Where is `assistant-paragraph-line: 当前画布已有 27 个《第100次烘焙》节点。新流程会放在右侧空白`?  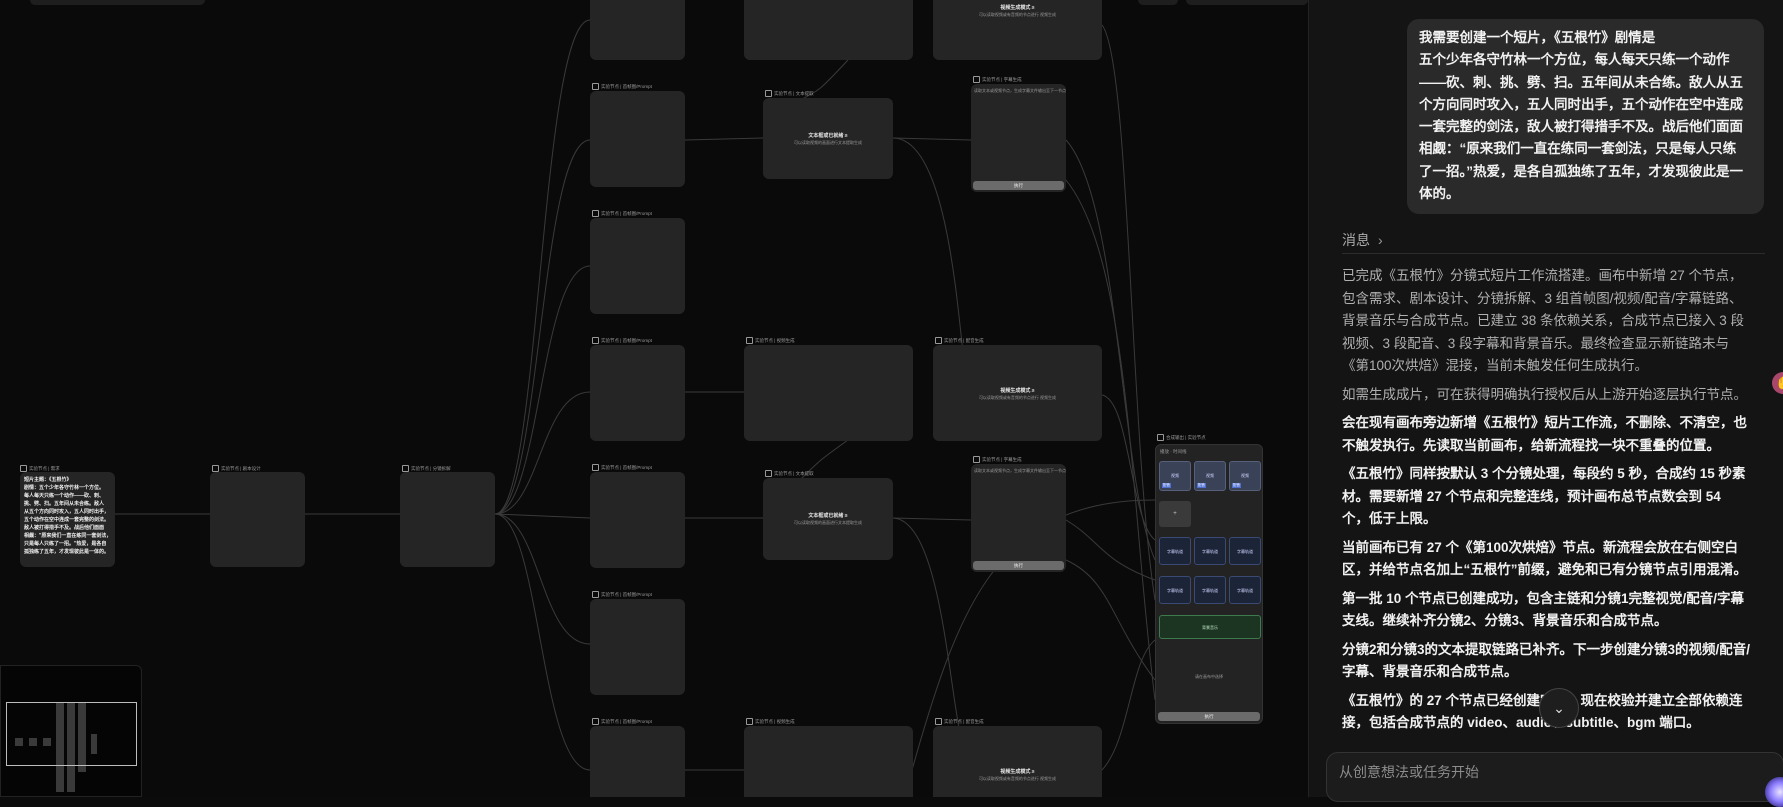
assistant-paragraph-line: 当前画布已有 27 个《第100次烘焙》节点。新流程会放在右侧空白 is located at coordinates (1540, 547).